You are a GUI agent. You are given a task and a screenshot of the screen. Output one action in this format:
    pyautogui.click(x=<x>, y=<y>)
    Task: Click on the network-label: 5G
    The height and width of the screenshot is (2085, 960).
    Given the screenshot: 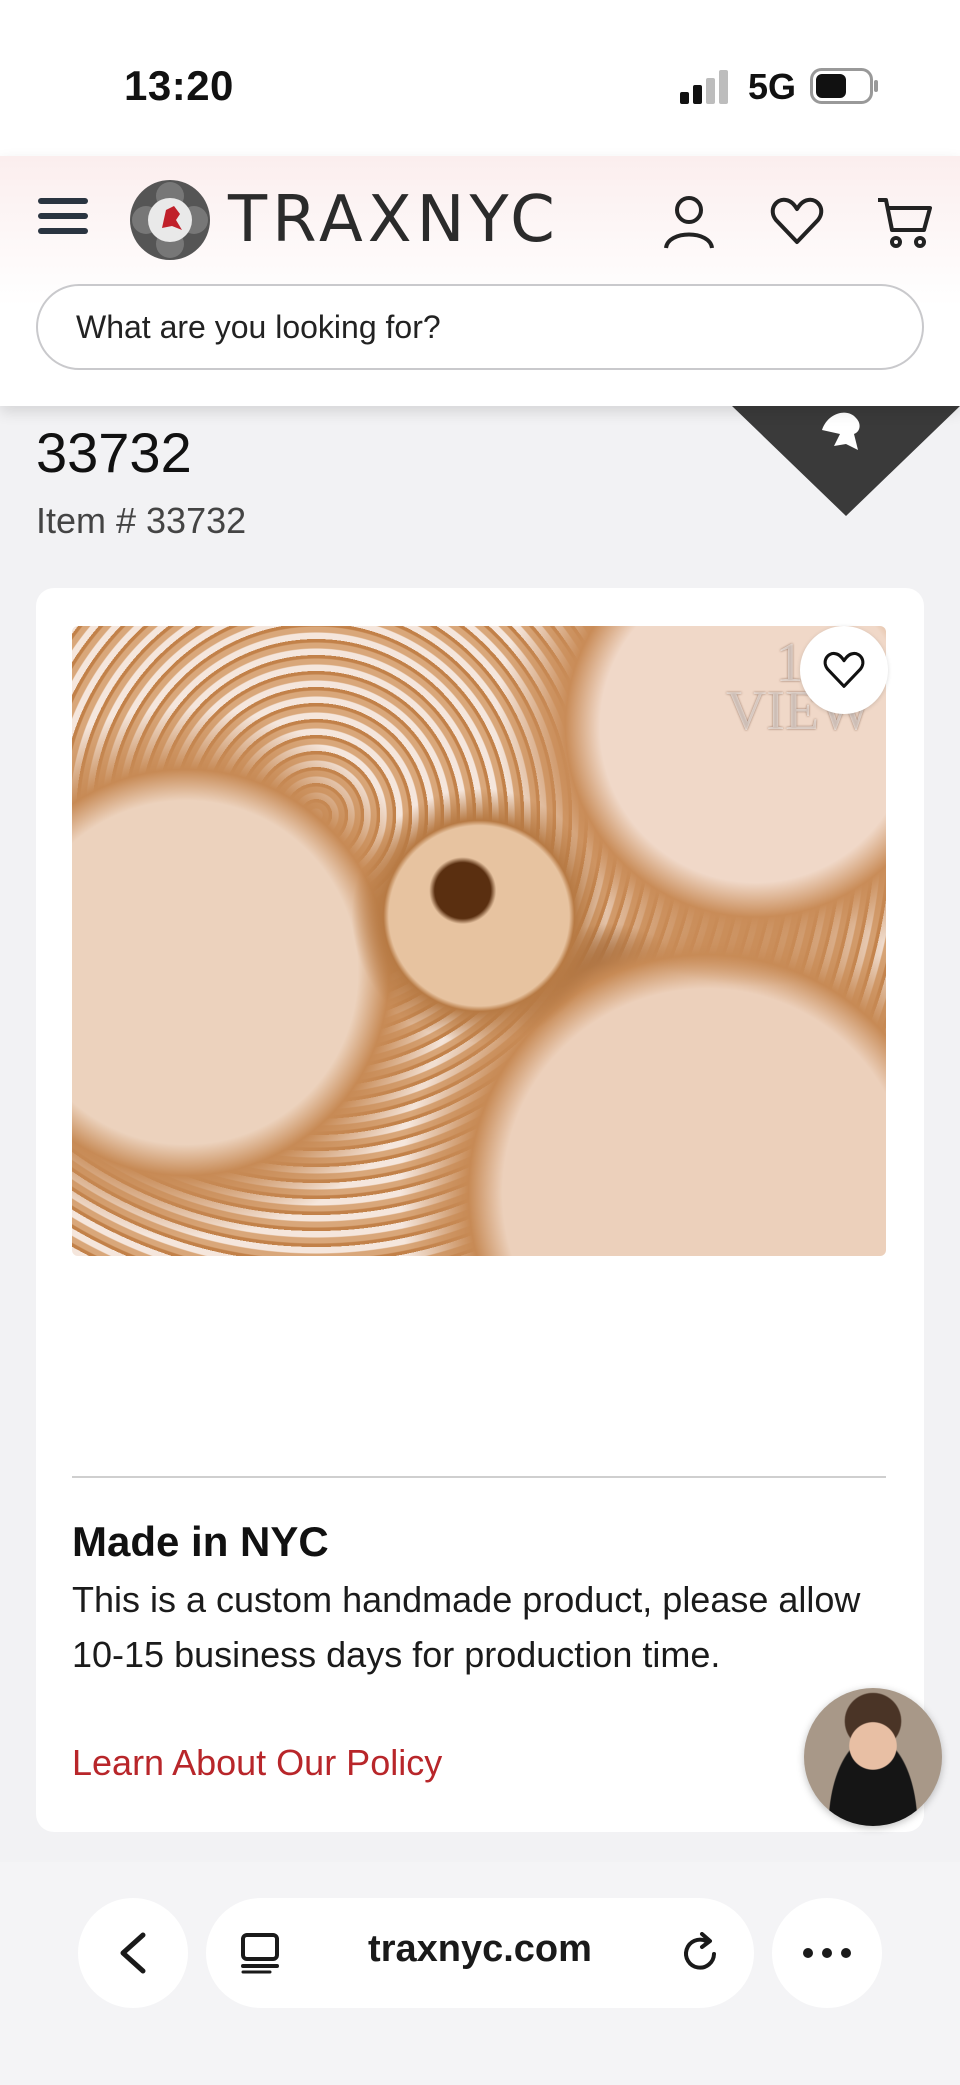 What is the action you would take?
    pyautogui.click(x=772, y=86)
    